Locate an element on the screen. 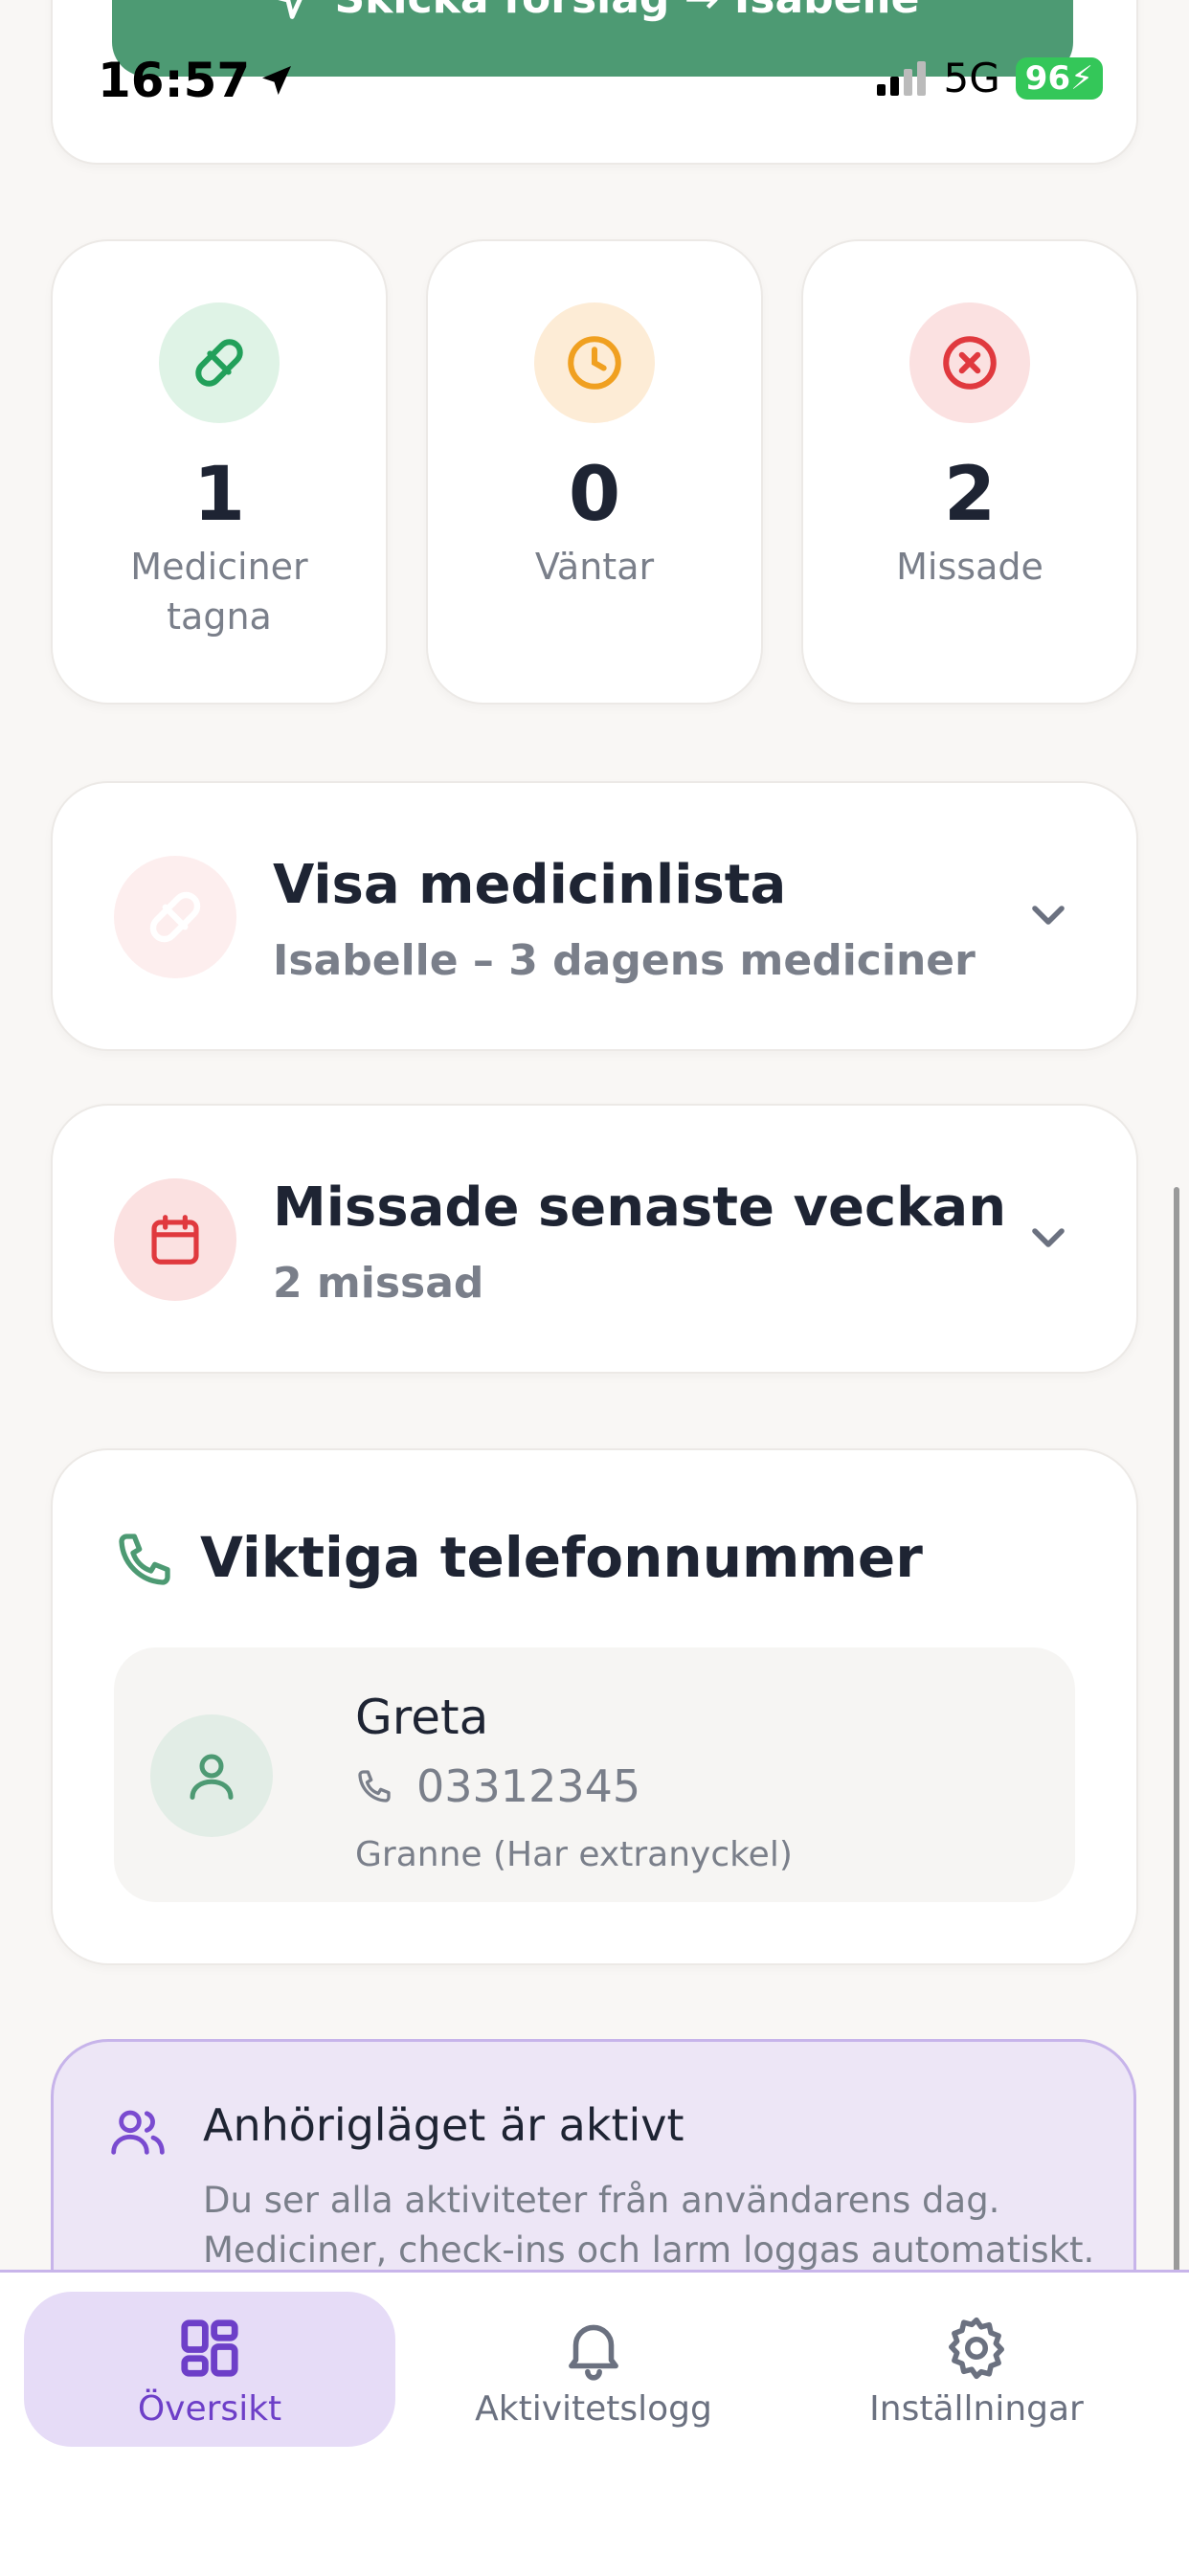  tab-activity-log: Aktivitetslogg is located at coordinates (593, 2369).